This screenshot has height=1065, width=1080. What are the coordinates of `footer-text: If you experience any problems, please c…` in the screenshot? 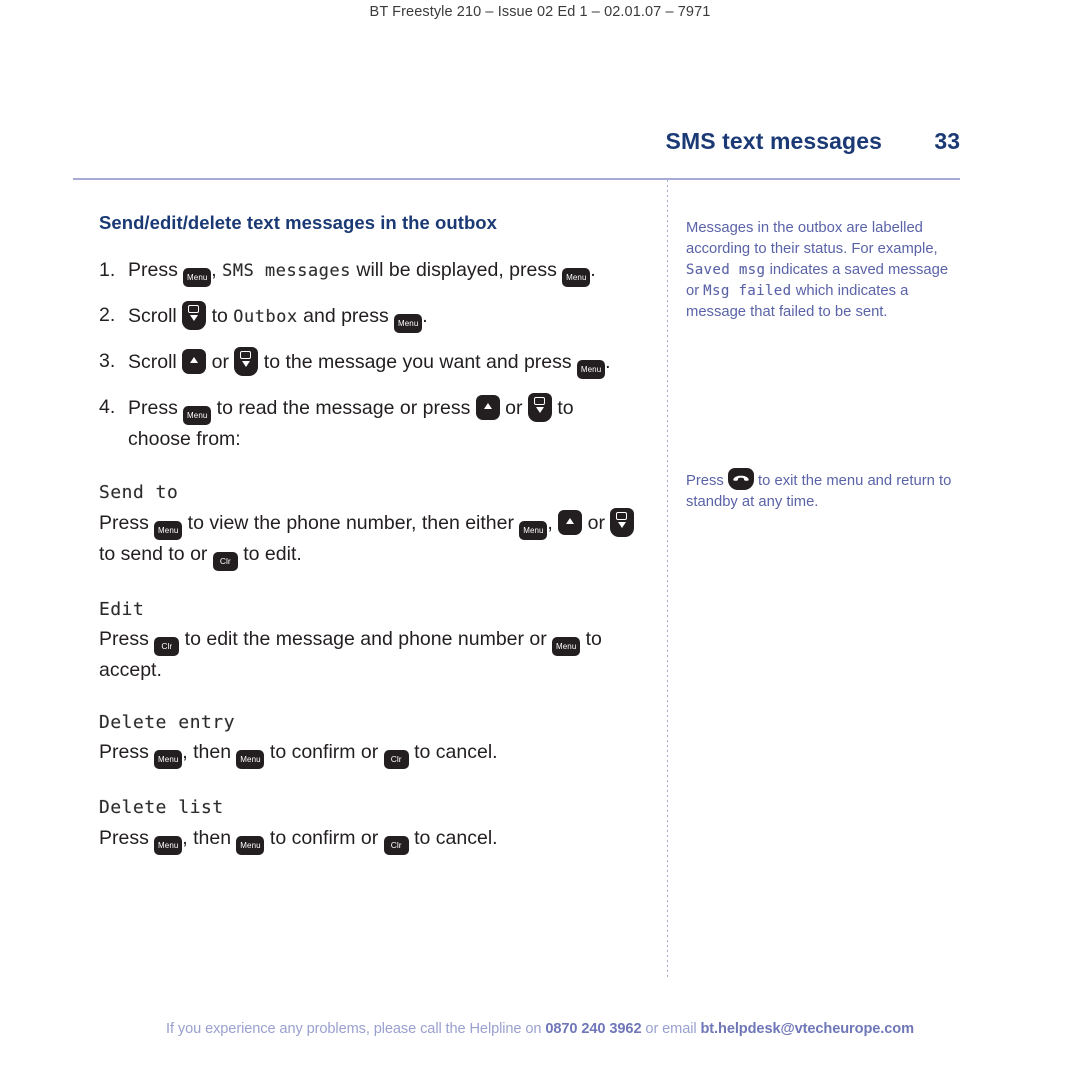 It's located at (356, 1029).